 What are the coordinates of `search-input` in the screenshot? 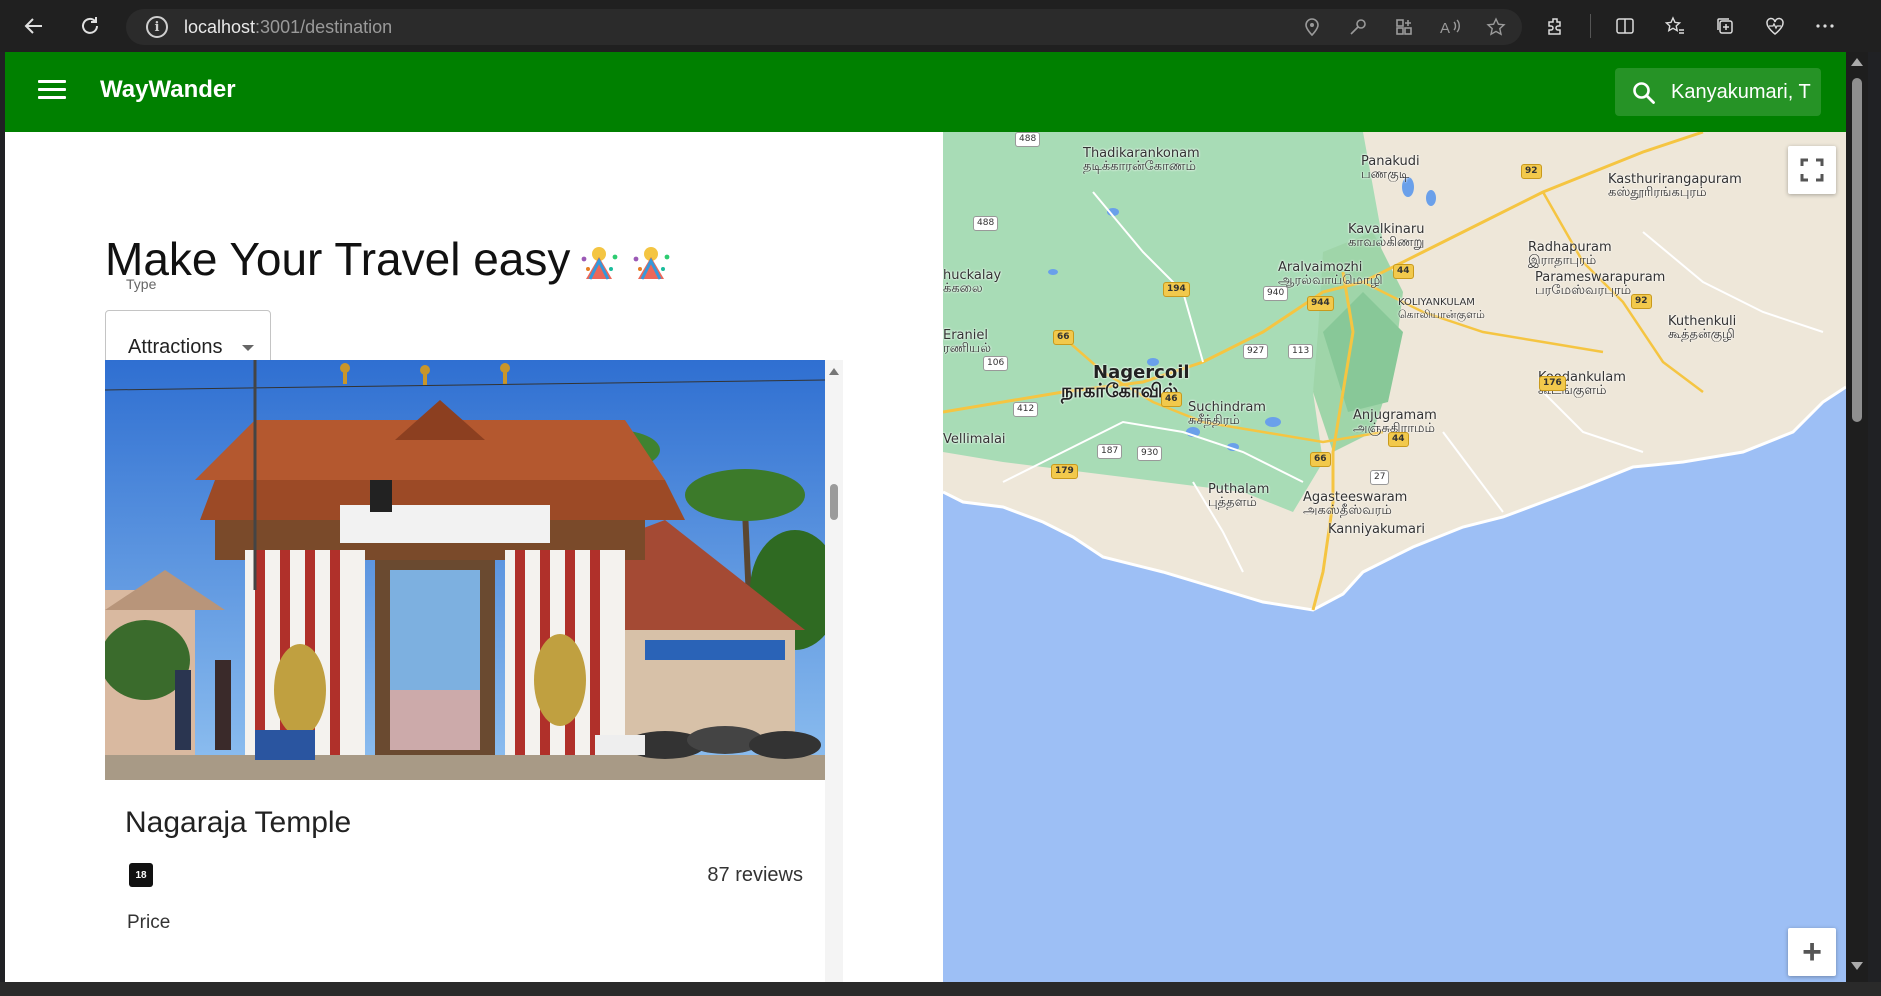 It's located at (1746, 92).